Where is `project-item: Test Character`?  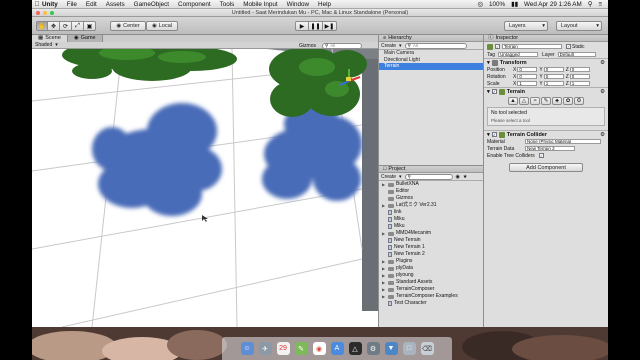
project-item: Test Character is located at coordinates (431, 303).